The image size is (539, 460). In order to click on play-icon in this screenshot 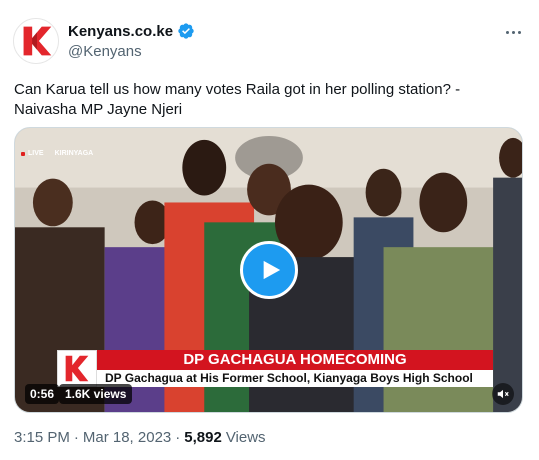, I will do `click(272, 270)`.